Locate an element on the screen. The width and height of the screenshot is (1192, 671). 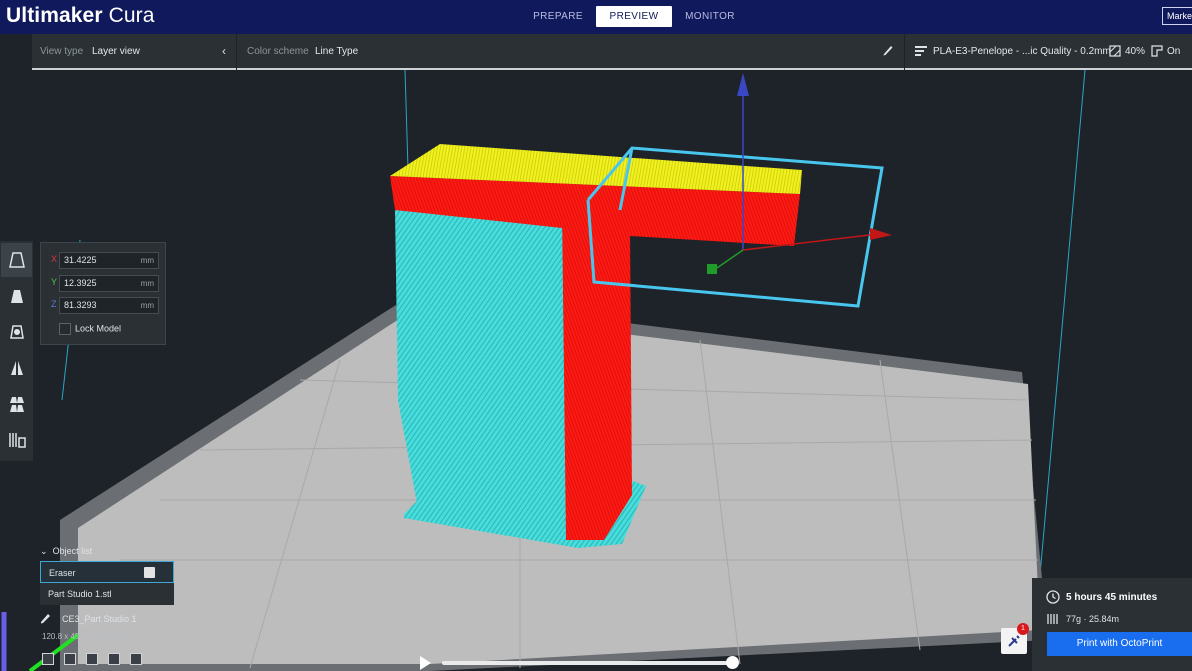
tab-preview: PREVIEW is located at coordinates (634, 16).